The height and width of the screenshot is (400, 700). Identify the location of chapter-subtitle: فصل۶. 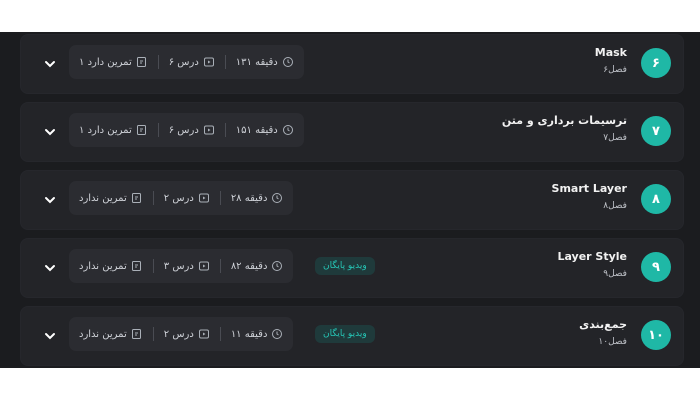
(615, 70).